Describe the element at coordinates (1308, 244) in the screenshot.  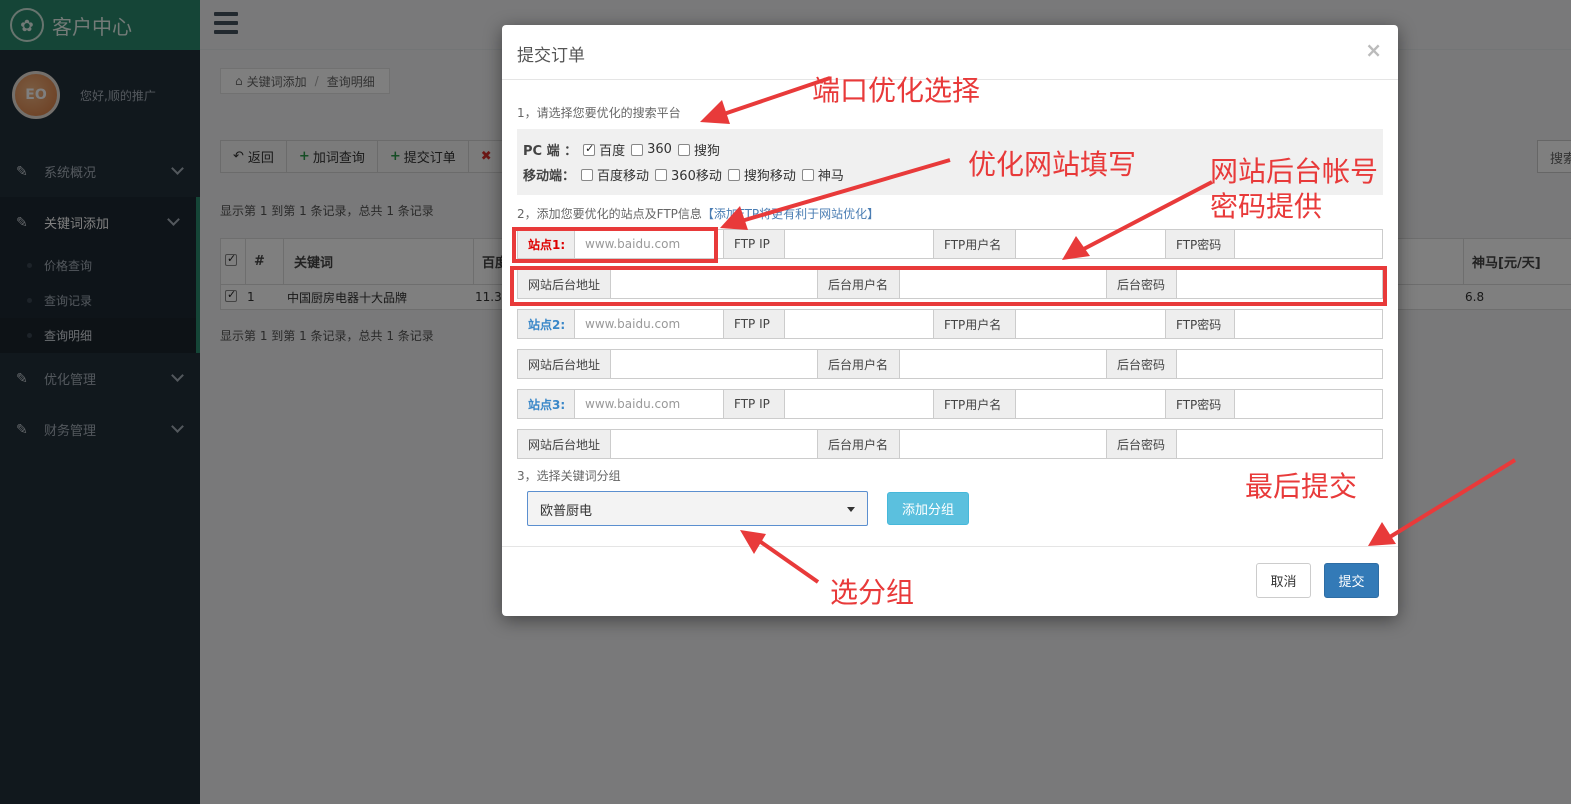
I see `site1-ftp-pass-input` at that location.